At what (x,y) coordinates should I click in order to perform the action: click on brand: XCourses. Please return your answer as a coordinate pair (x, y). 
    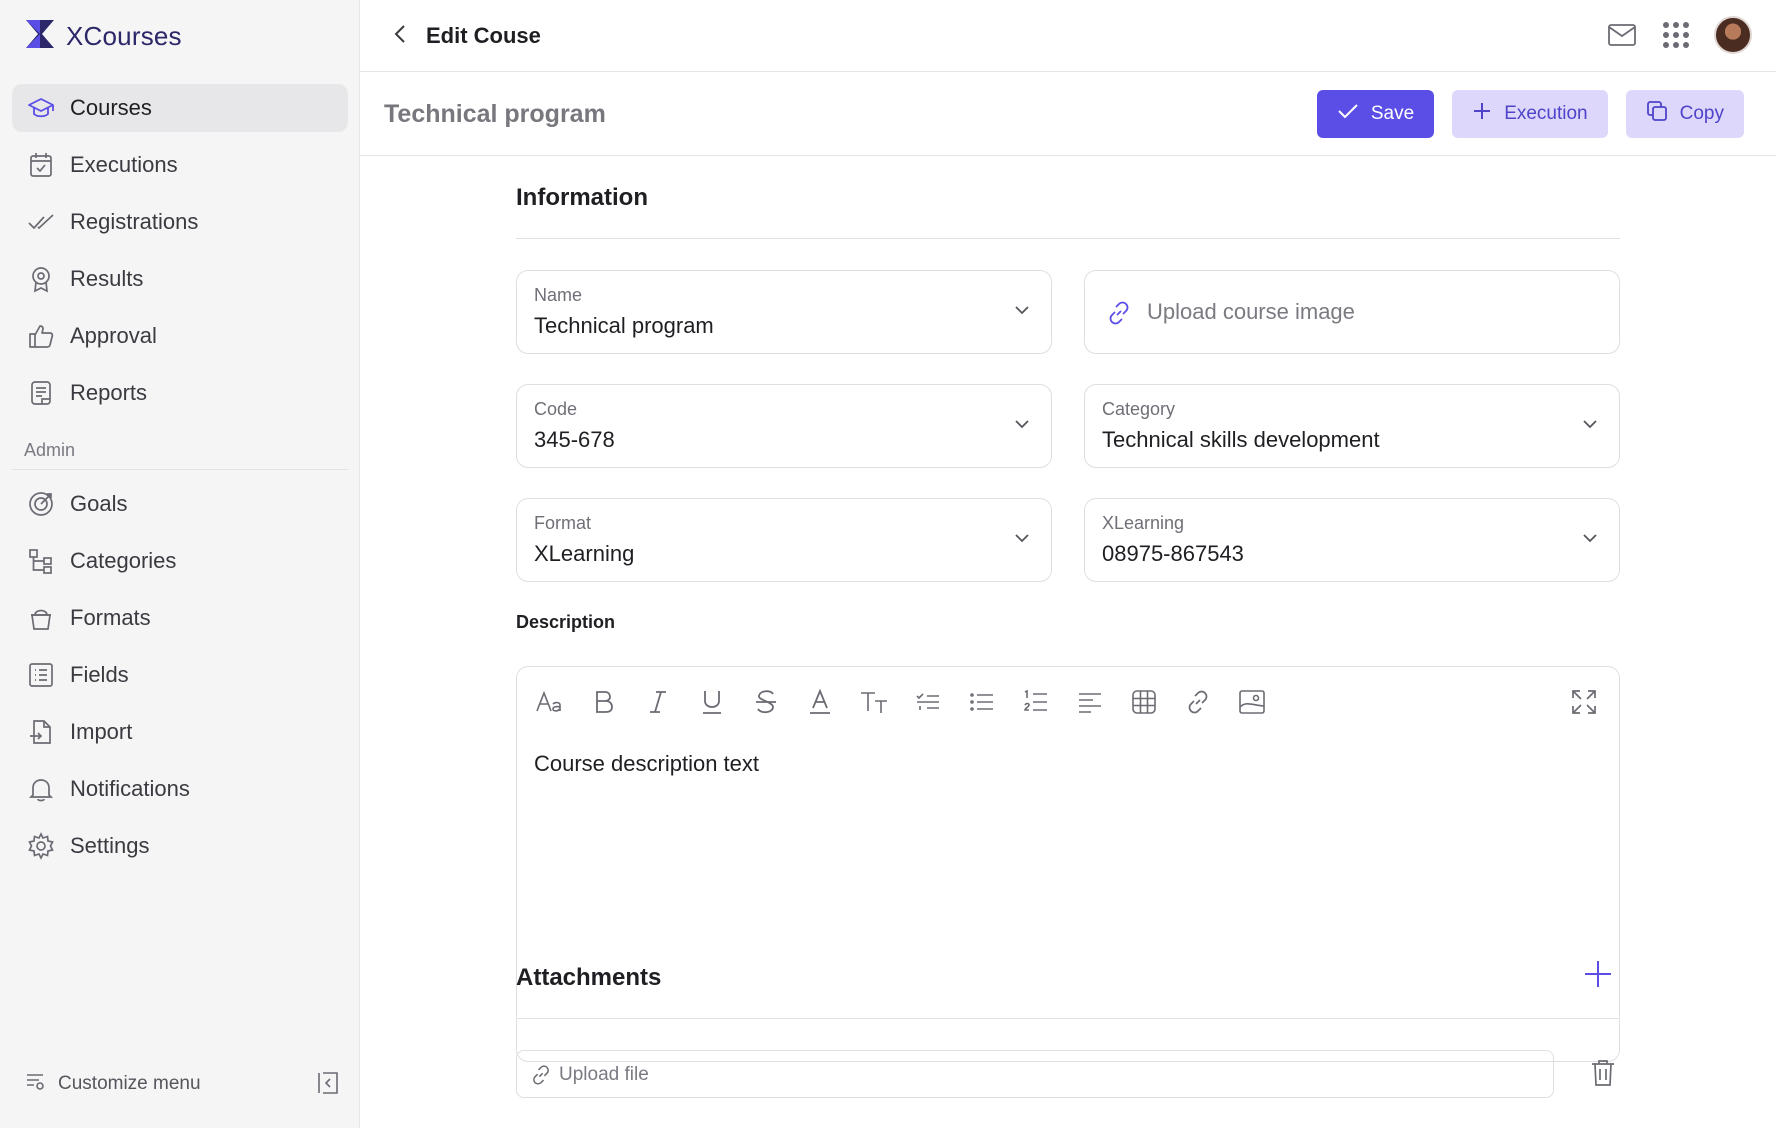
    Looking at the image, I should click on (103, 36).